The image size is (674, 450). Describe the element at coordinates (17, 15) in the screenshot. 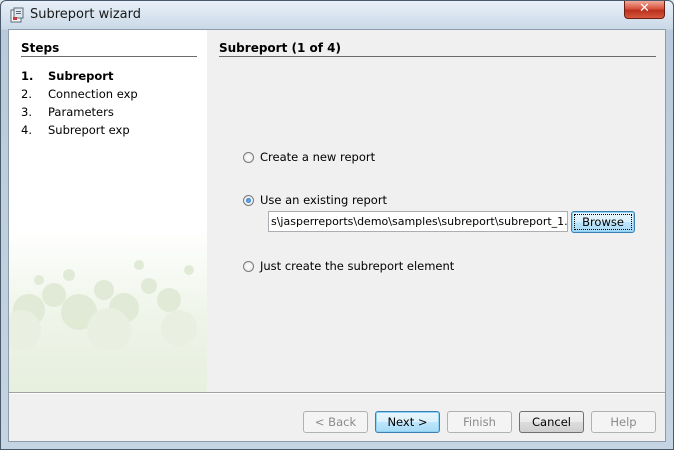

I see `app-icon` at that location.